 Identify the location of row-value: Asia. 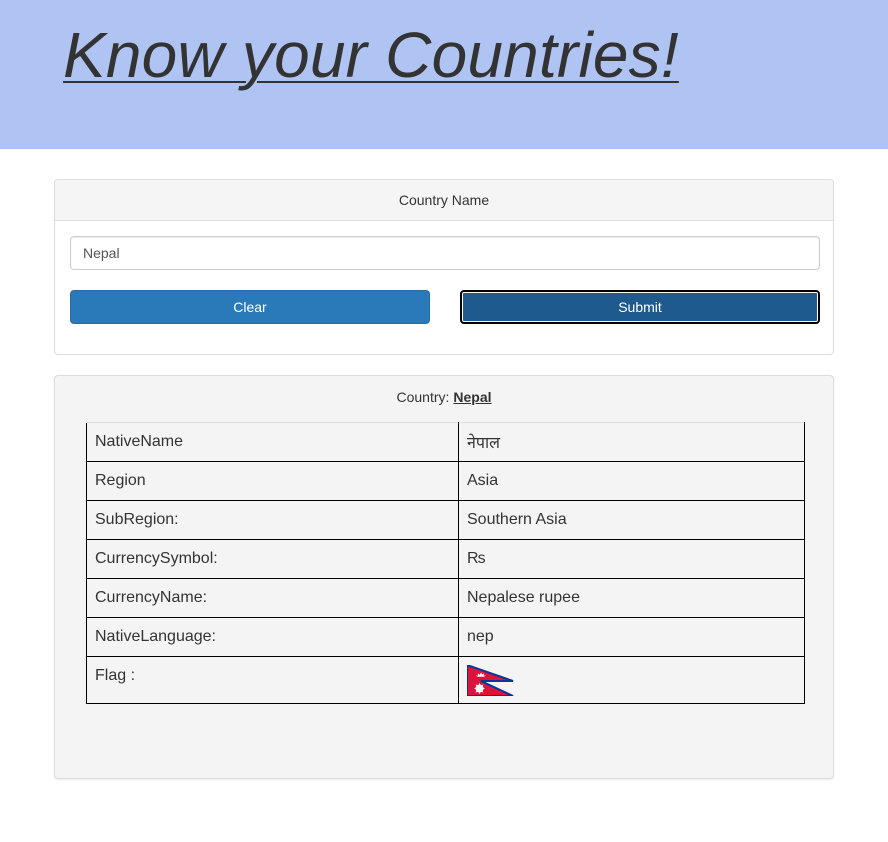
(631, 481).